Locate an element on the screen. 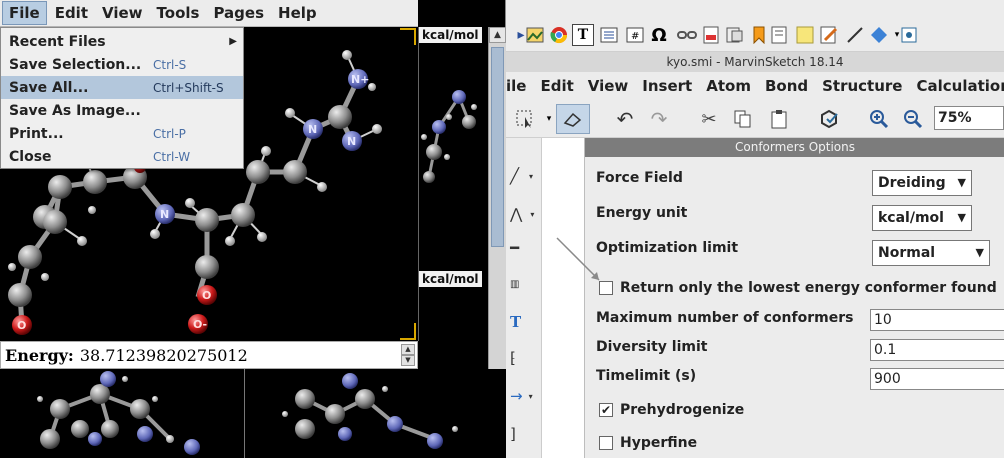 The height and width of the screenshot is (458, 1004). menu-item-save-selection: Save Selection... Ctrl-S is located at coordinates (122, 64).